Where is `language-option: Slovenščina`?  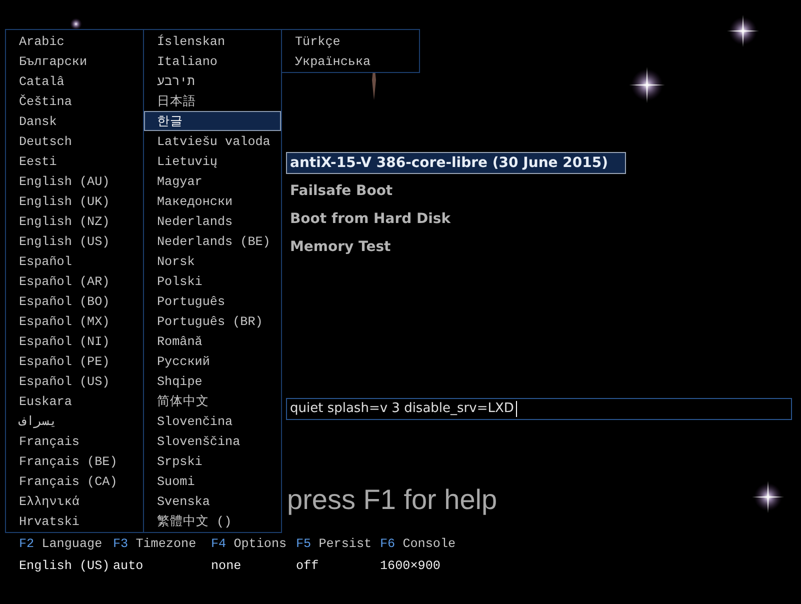
language-option: Slovenščina is located at coordinates (212, 441).